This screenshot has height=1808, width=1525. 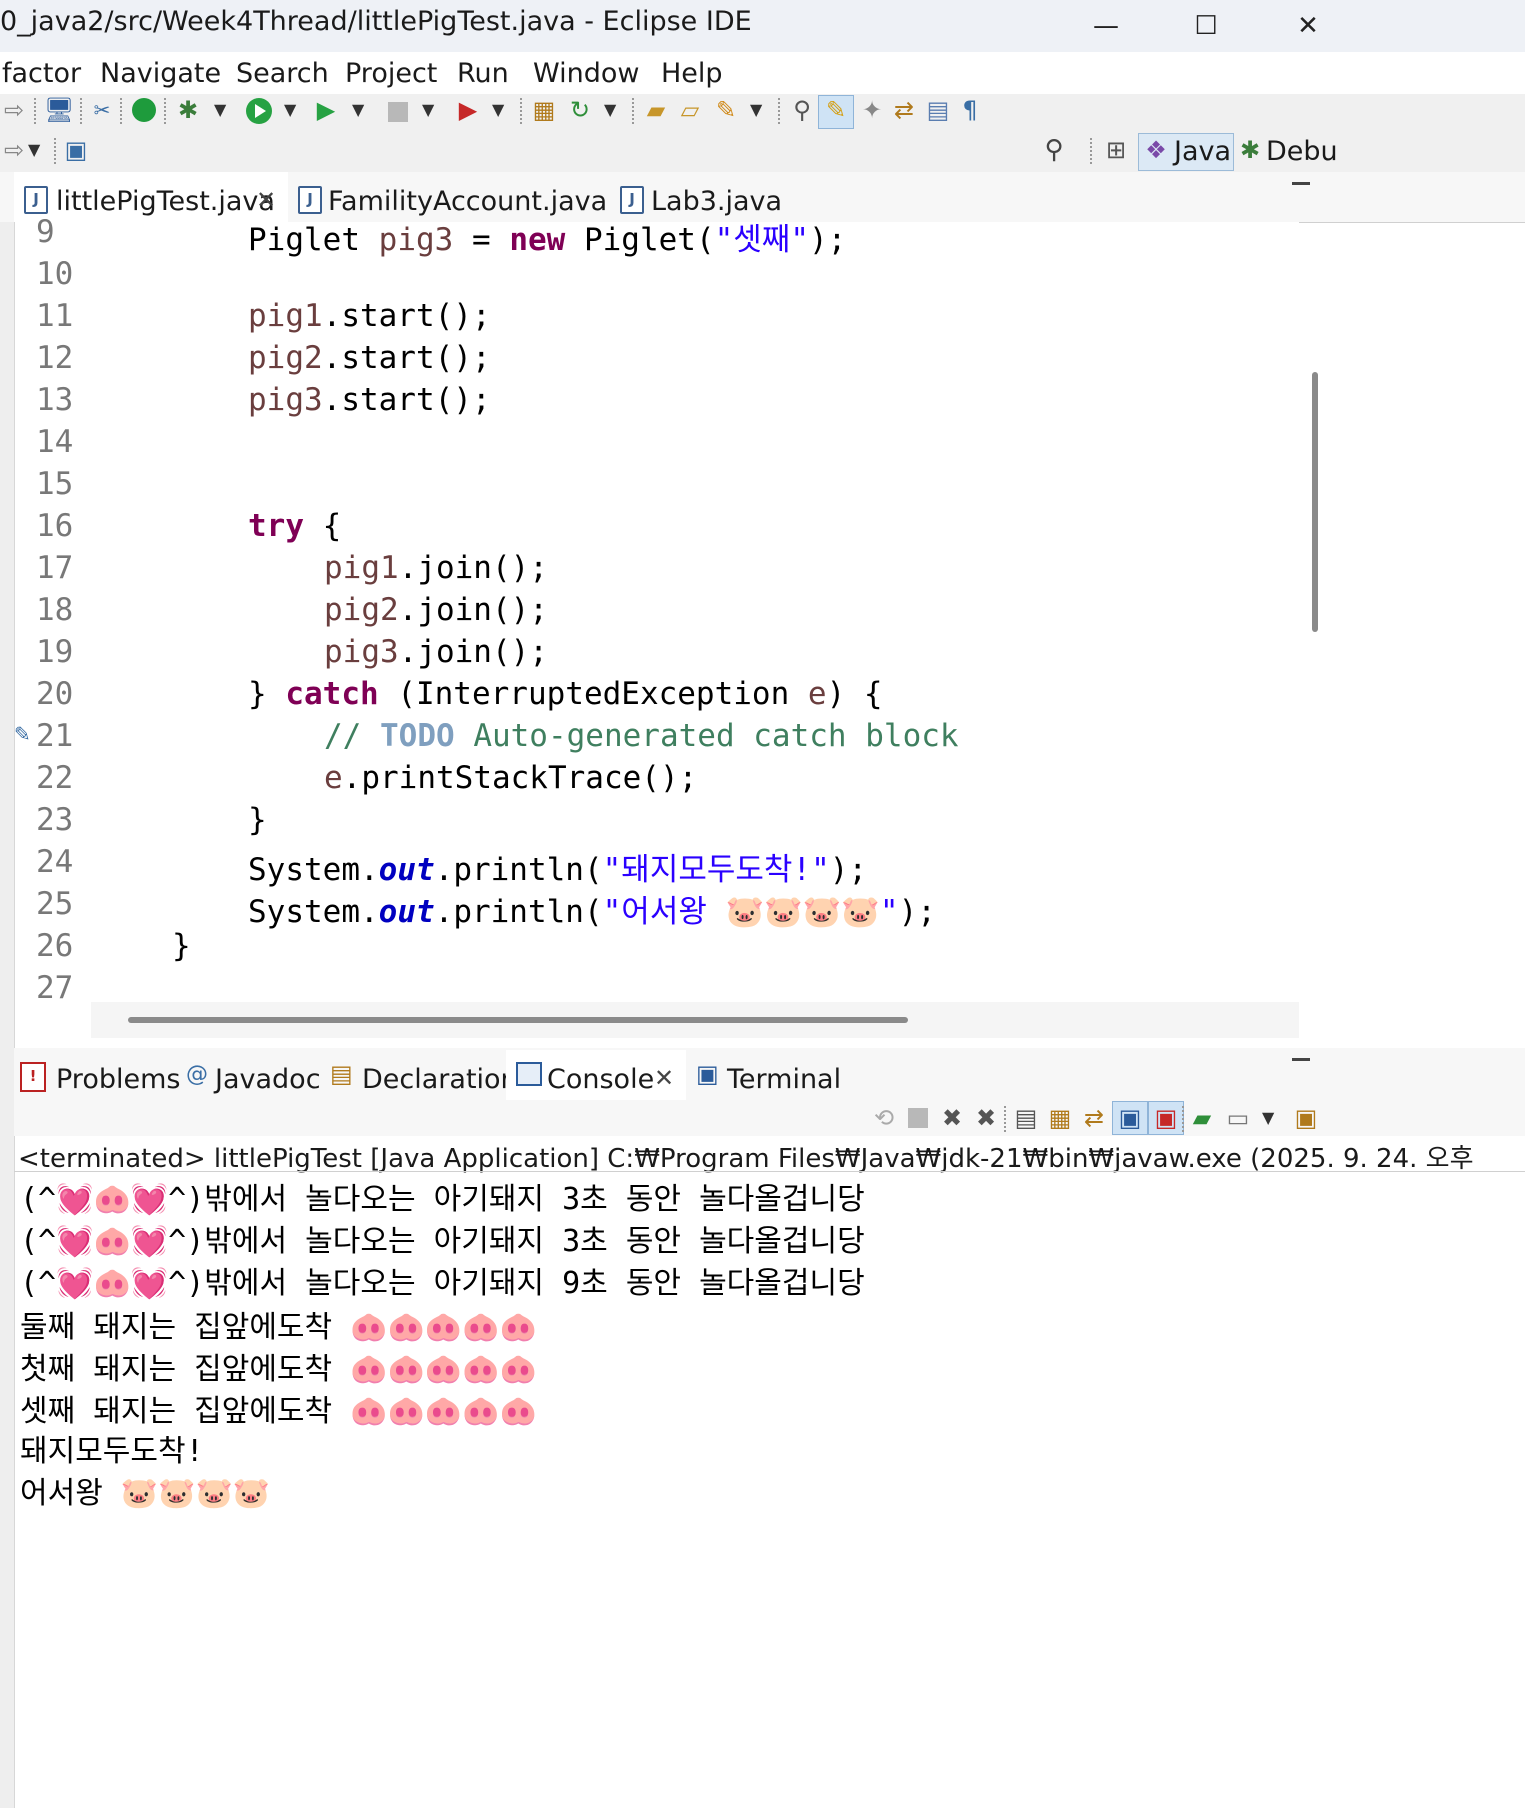 I want to click on code-line-18: pig2.join();, so click(x=436, y=610).